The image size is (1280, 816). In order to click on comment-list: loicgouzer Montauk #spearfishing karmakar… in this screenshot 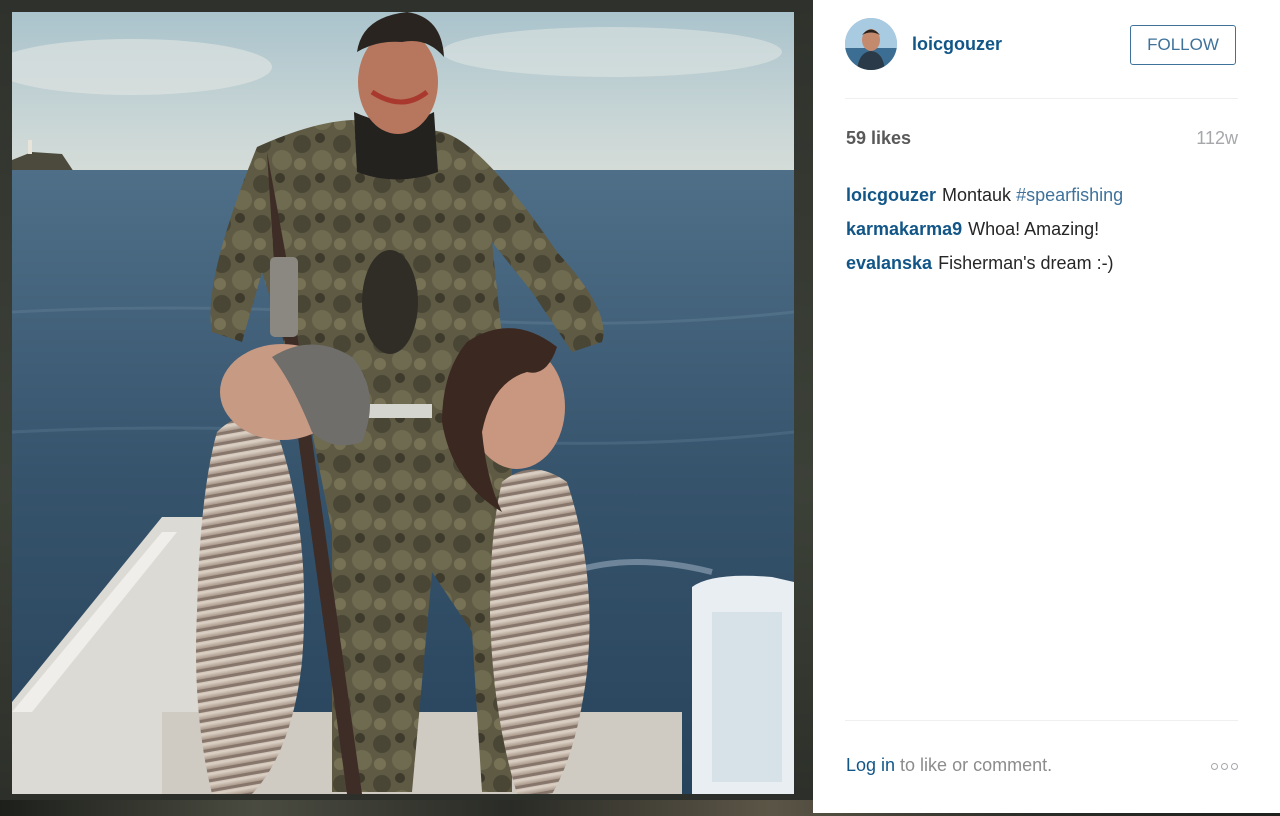, I will do `click(1042, 229)`.